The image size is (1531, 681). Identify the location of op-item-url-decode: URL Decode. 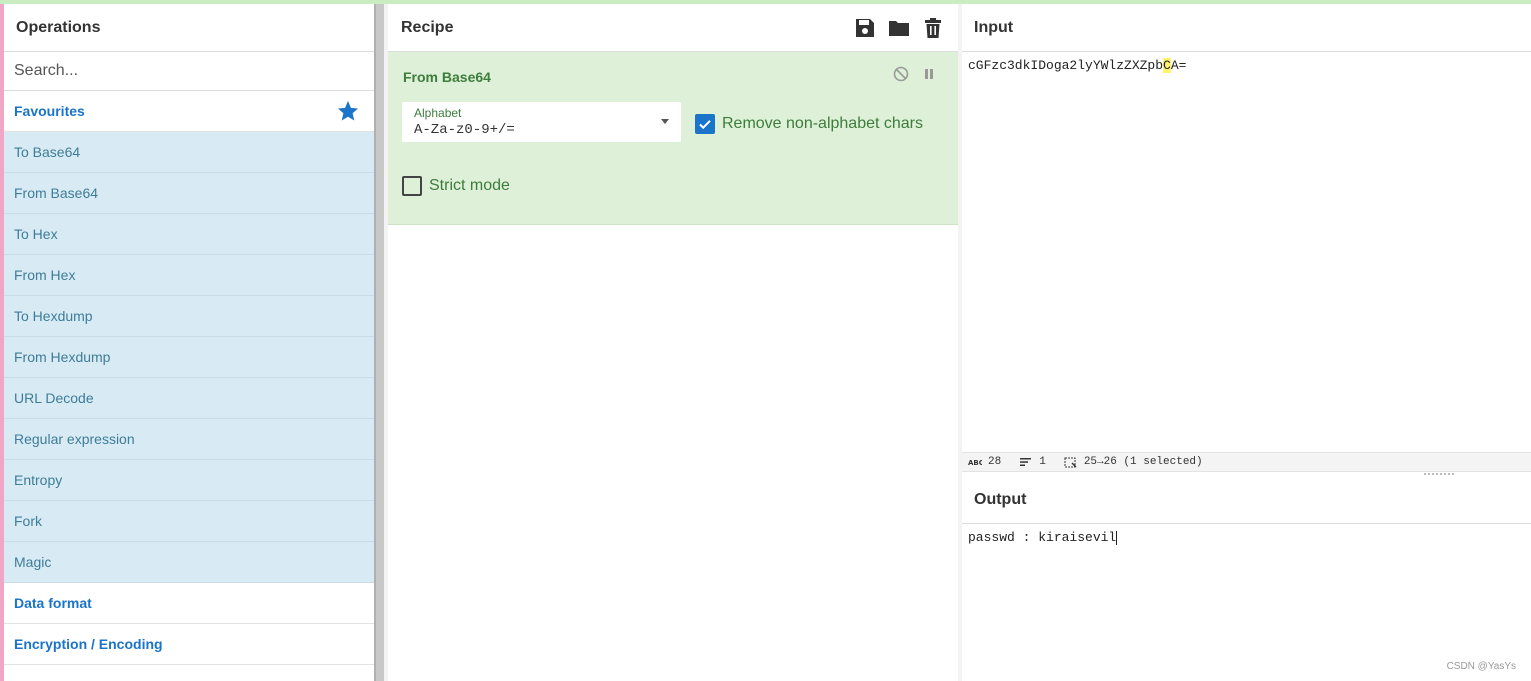
(189, 398).